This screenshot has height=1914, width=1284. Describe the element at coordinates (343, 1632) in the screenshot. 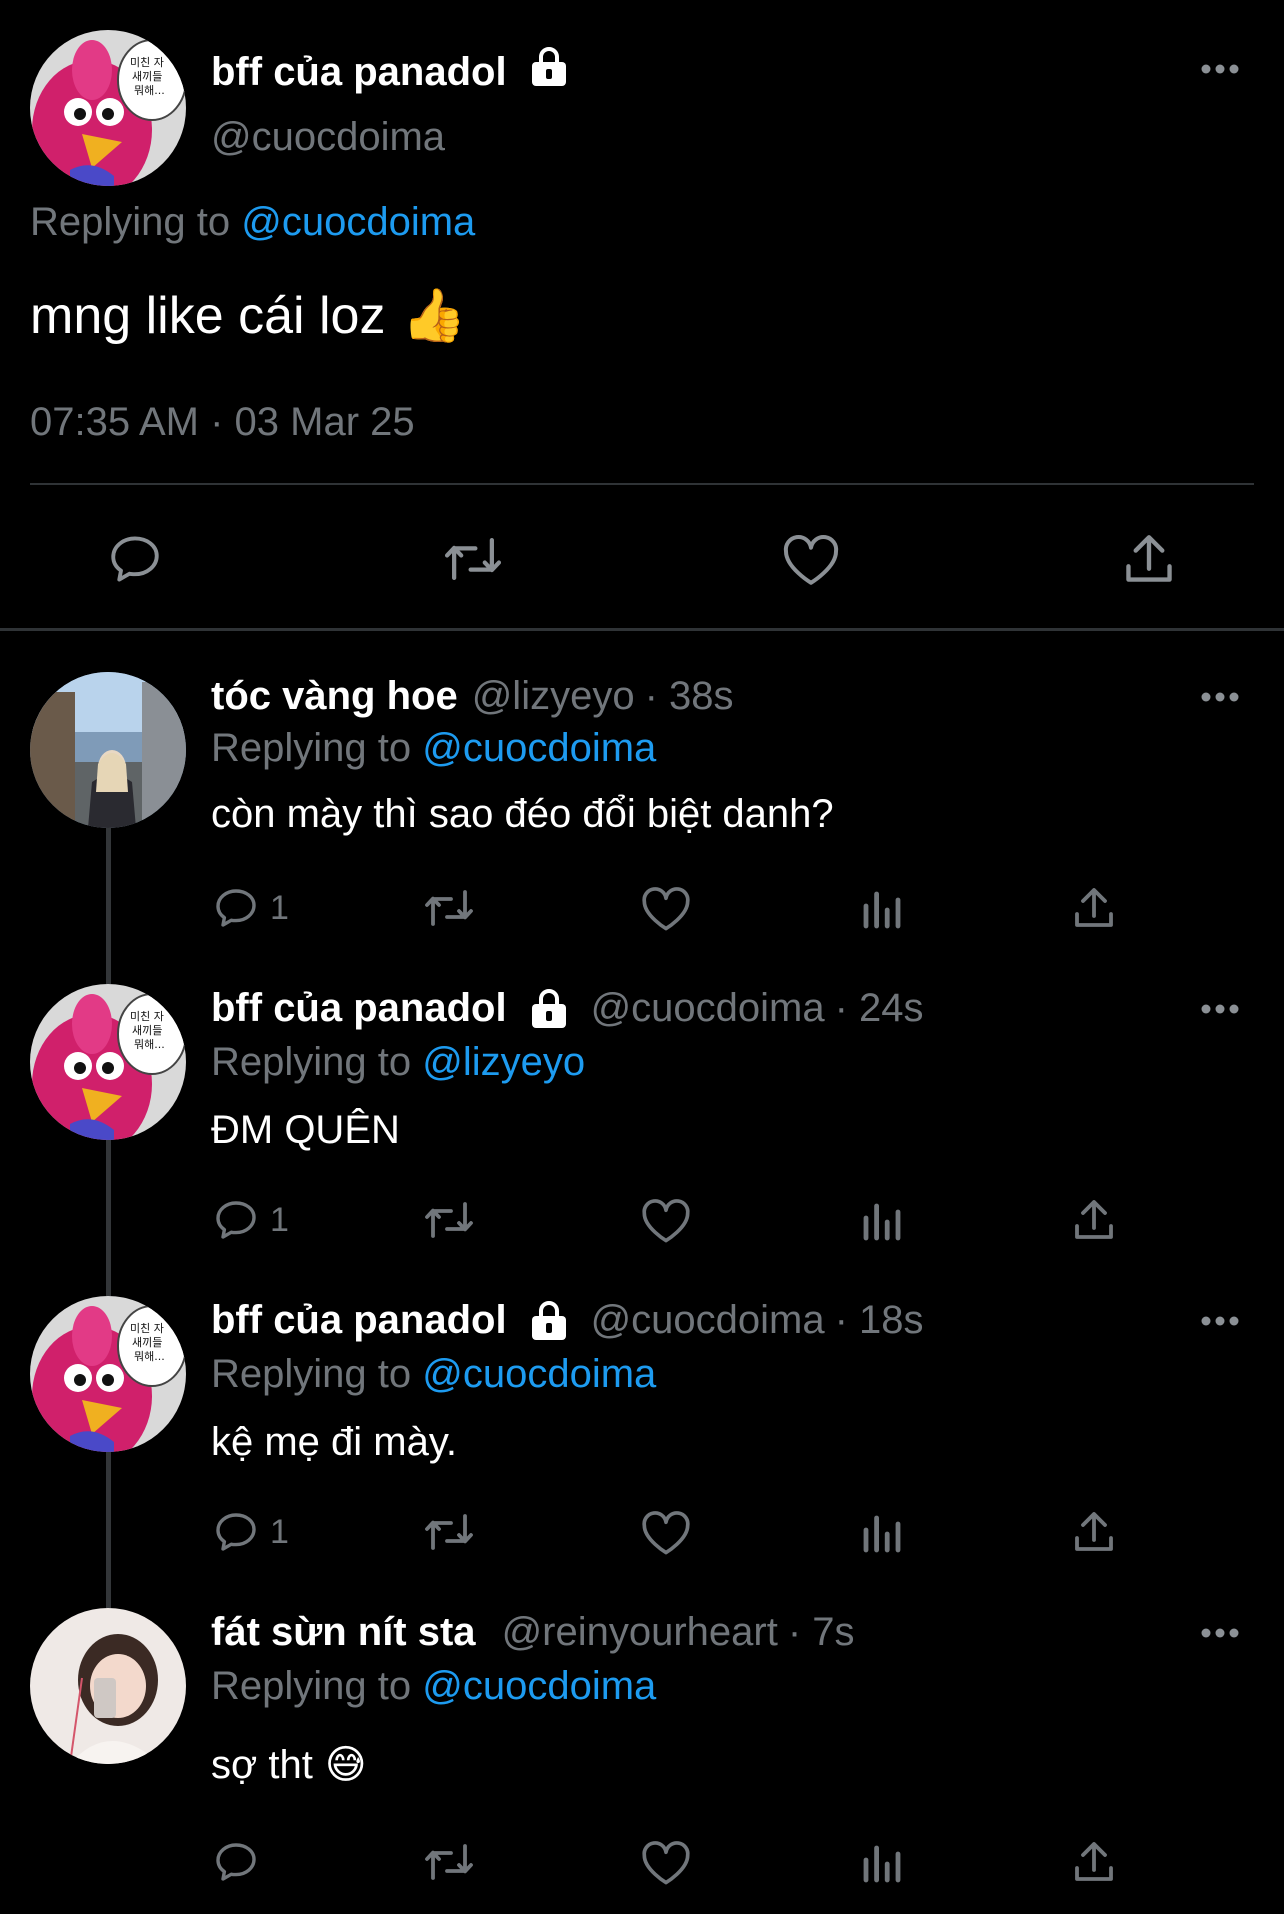

I see `display-name: fát sừn nít sta` at that location.